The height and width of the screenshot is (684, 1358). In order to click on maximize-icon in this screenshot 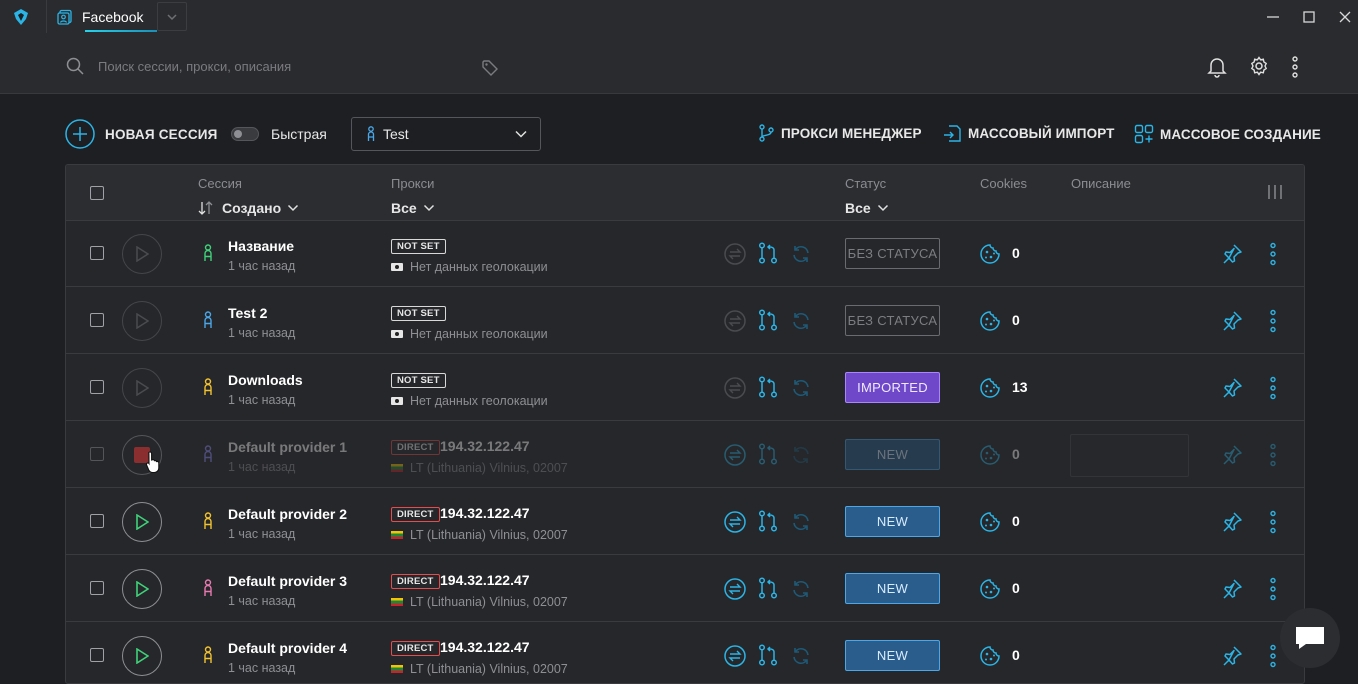, I will do `click(1309, 17)`.